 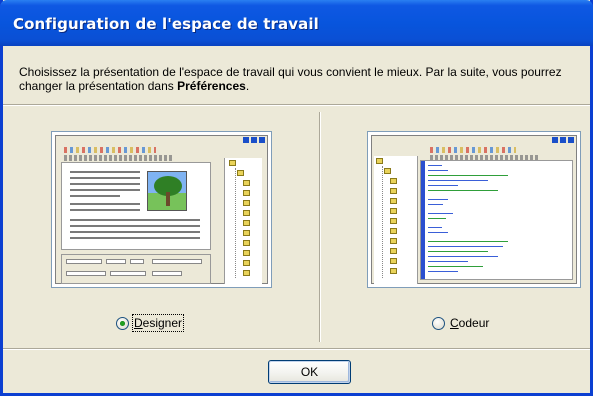 I want to click on intro-text-end: ., so click(x=247, y=86).